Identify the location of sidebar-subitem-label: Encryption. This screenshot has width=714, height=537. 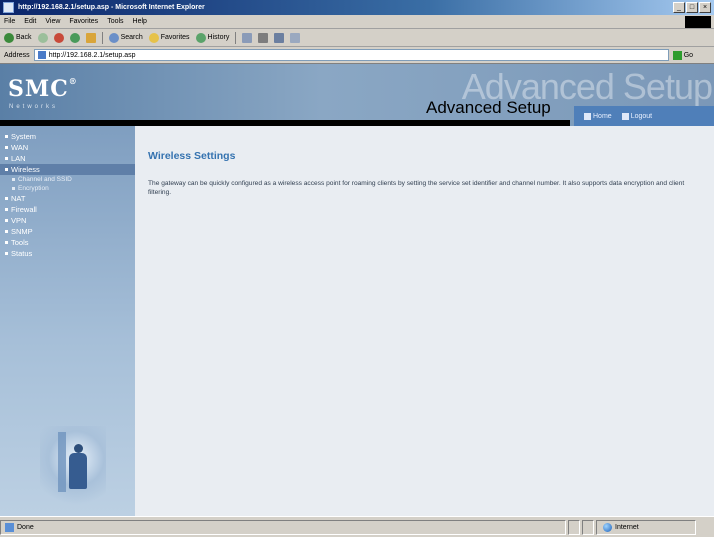
(33, 188).